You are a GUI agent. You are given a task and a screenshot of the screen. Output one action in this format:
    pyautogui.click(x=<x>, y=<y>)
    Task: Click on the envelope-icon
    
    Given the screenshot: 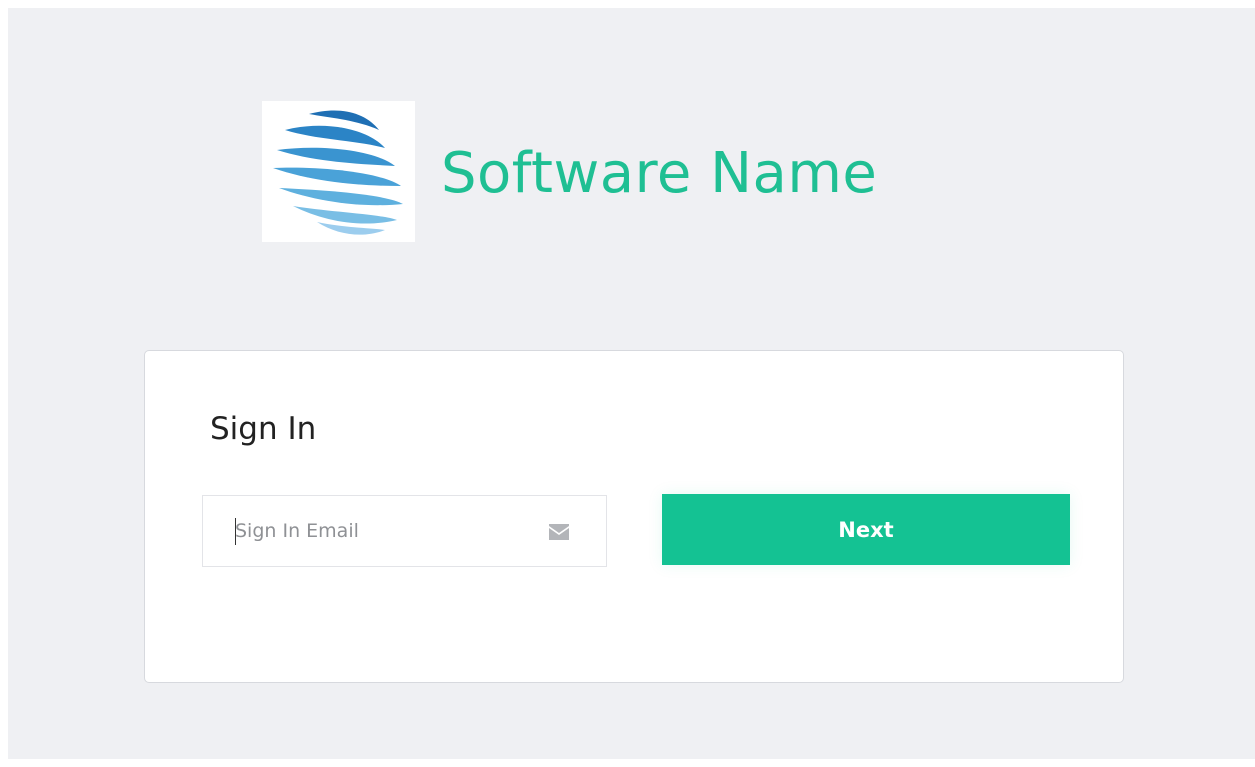 What is the action you would take?
    pyautogui.click(x=559, y=532)
    